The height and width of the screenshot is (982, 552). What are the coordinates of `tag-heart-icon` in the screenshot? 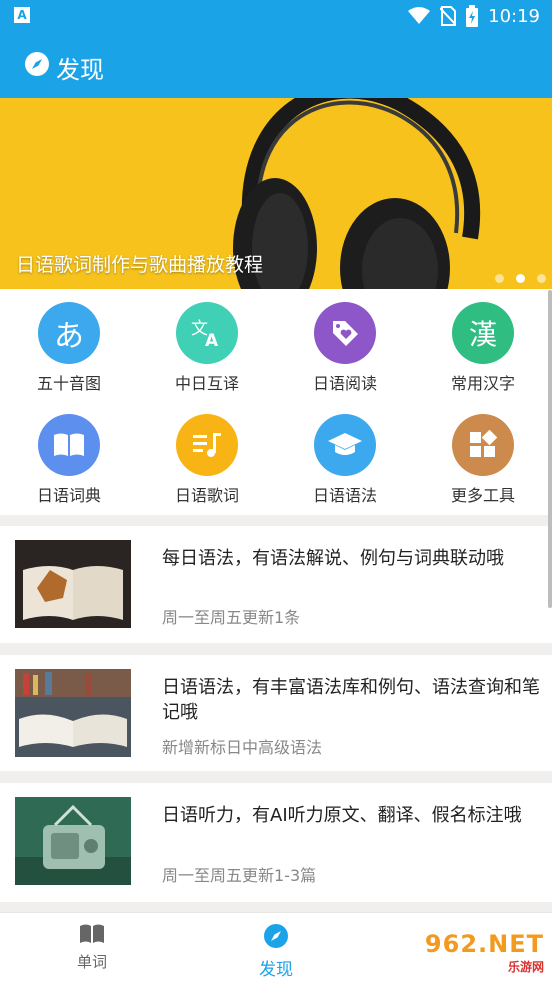 It's located at (345, 333).